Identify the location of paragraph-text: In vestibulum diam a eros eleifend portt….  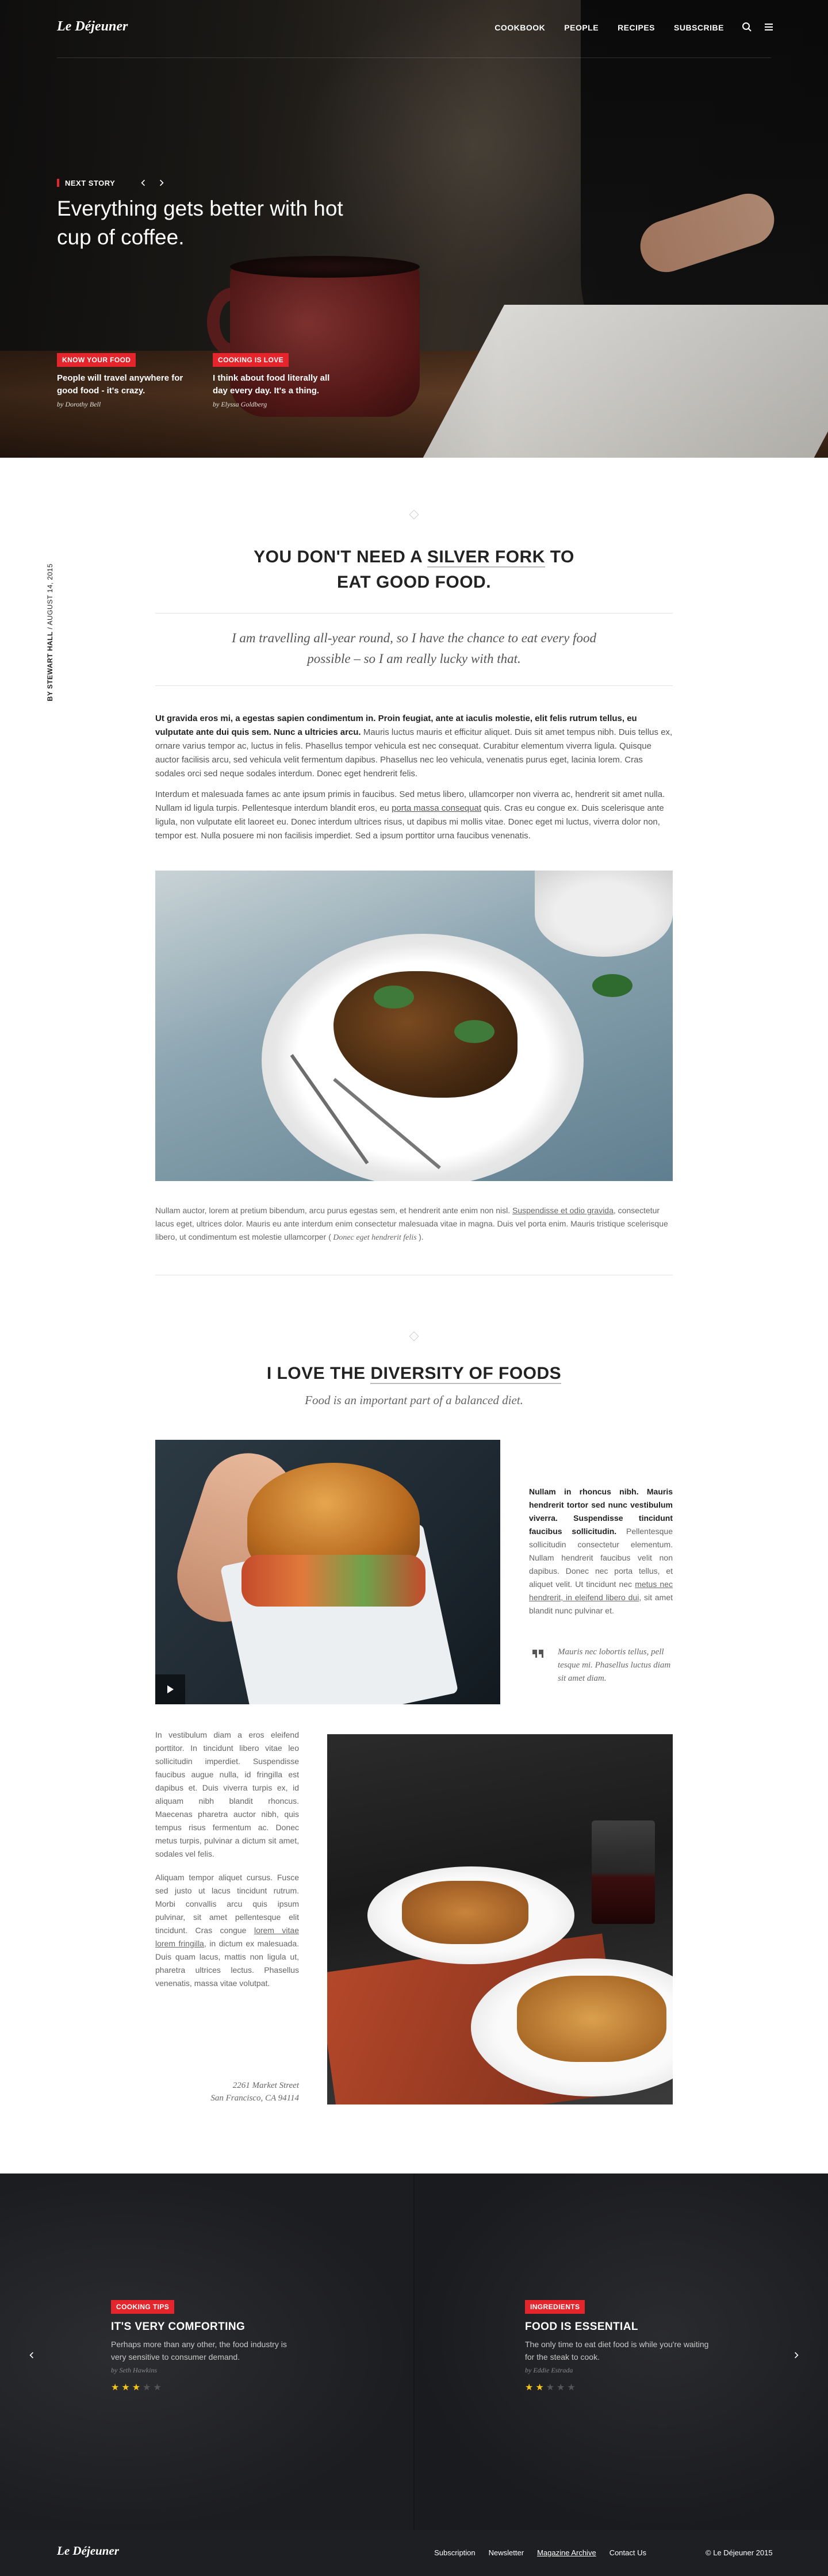
(227, 1794).